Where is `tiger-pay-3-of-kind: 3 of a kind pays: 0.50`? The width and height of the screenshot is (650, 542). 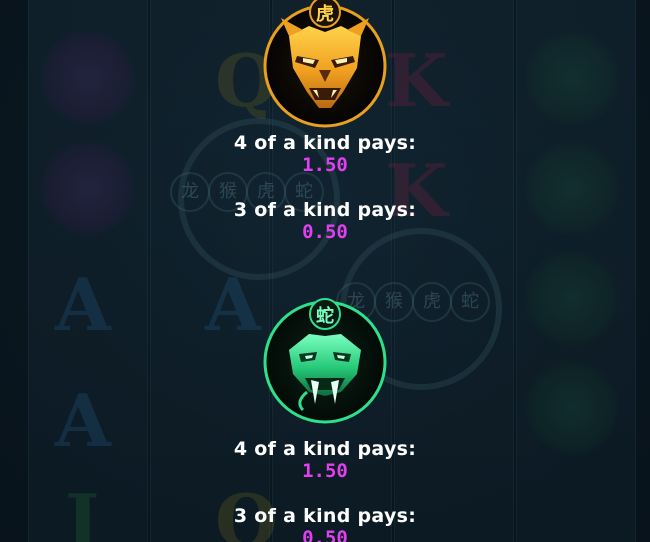
tiger-pay-3-of-kind: 3 of a kind pays: 0.50 is located at coordinates (325, 221).